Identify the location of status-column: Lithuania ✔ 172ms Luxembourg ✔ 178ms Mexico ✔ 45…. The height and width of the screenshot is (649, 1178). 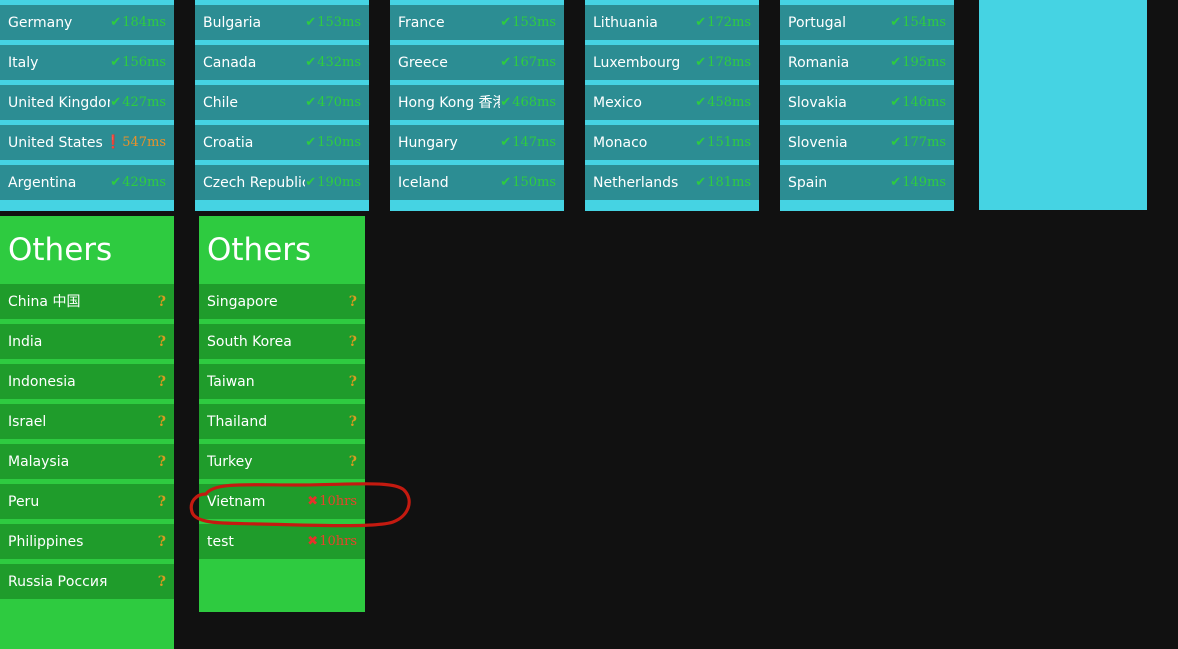
(672, 105).